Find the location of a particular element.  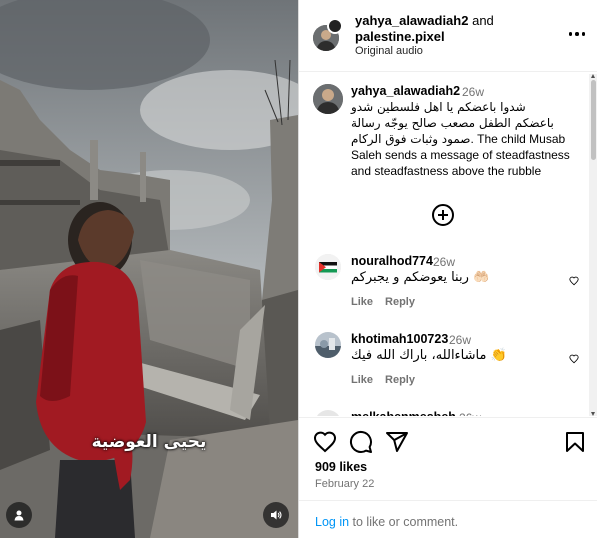

login-prompt-text: Log in to like or comment. is located at coordinates (386, 522).